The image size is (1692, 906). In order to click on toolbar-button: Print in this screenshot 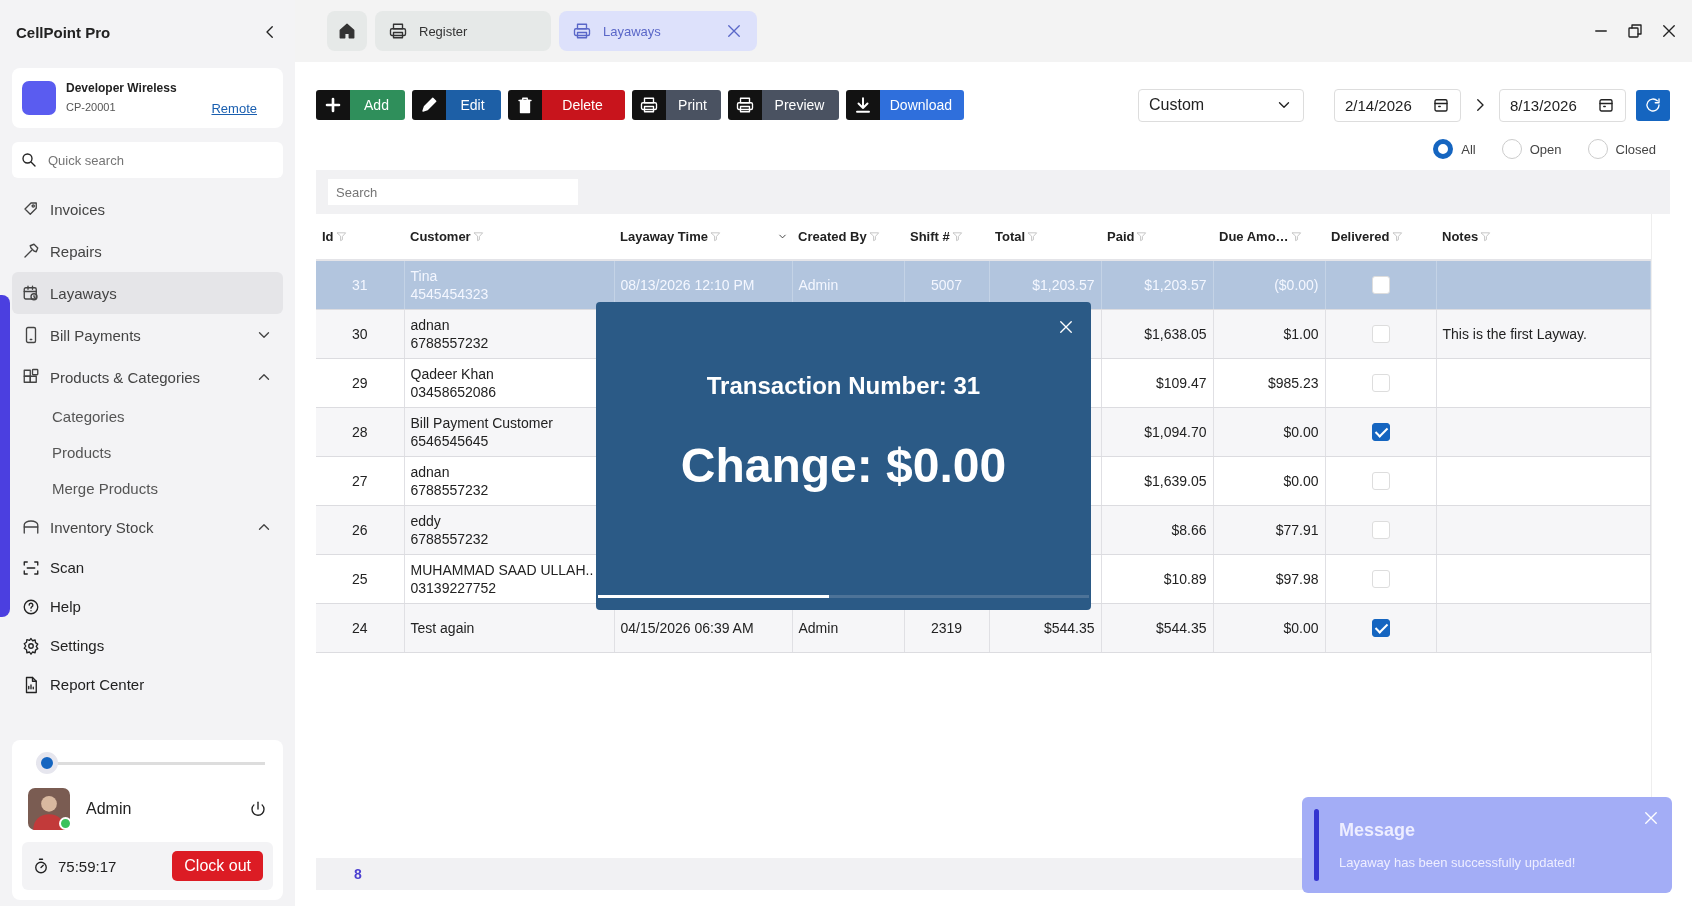, I will do `click(676, 105)`.